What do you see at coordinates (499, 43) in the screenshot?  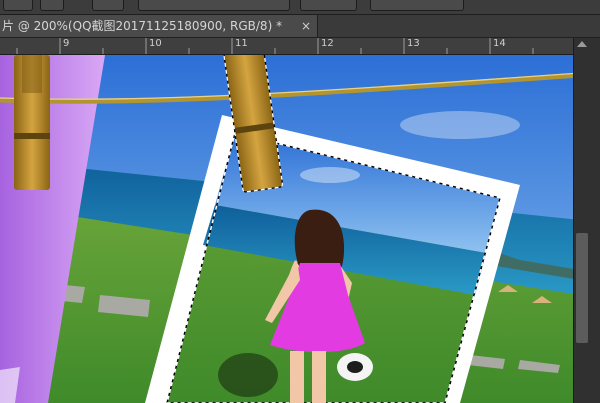 I see `ruler-label: 14` at bounding box center [499, 43].